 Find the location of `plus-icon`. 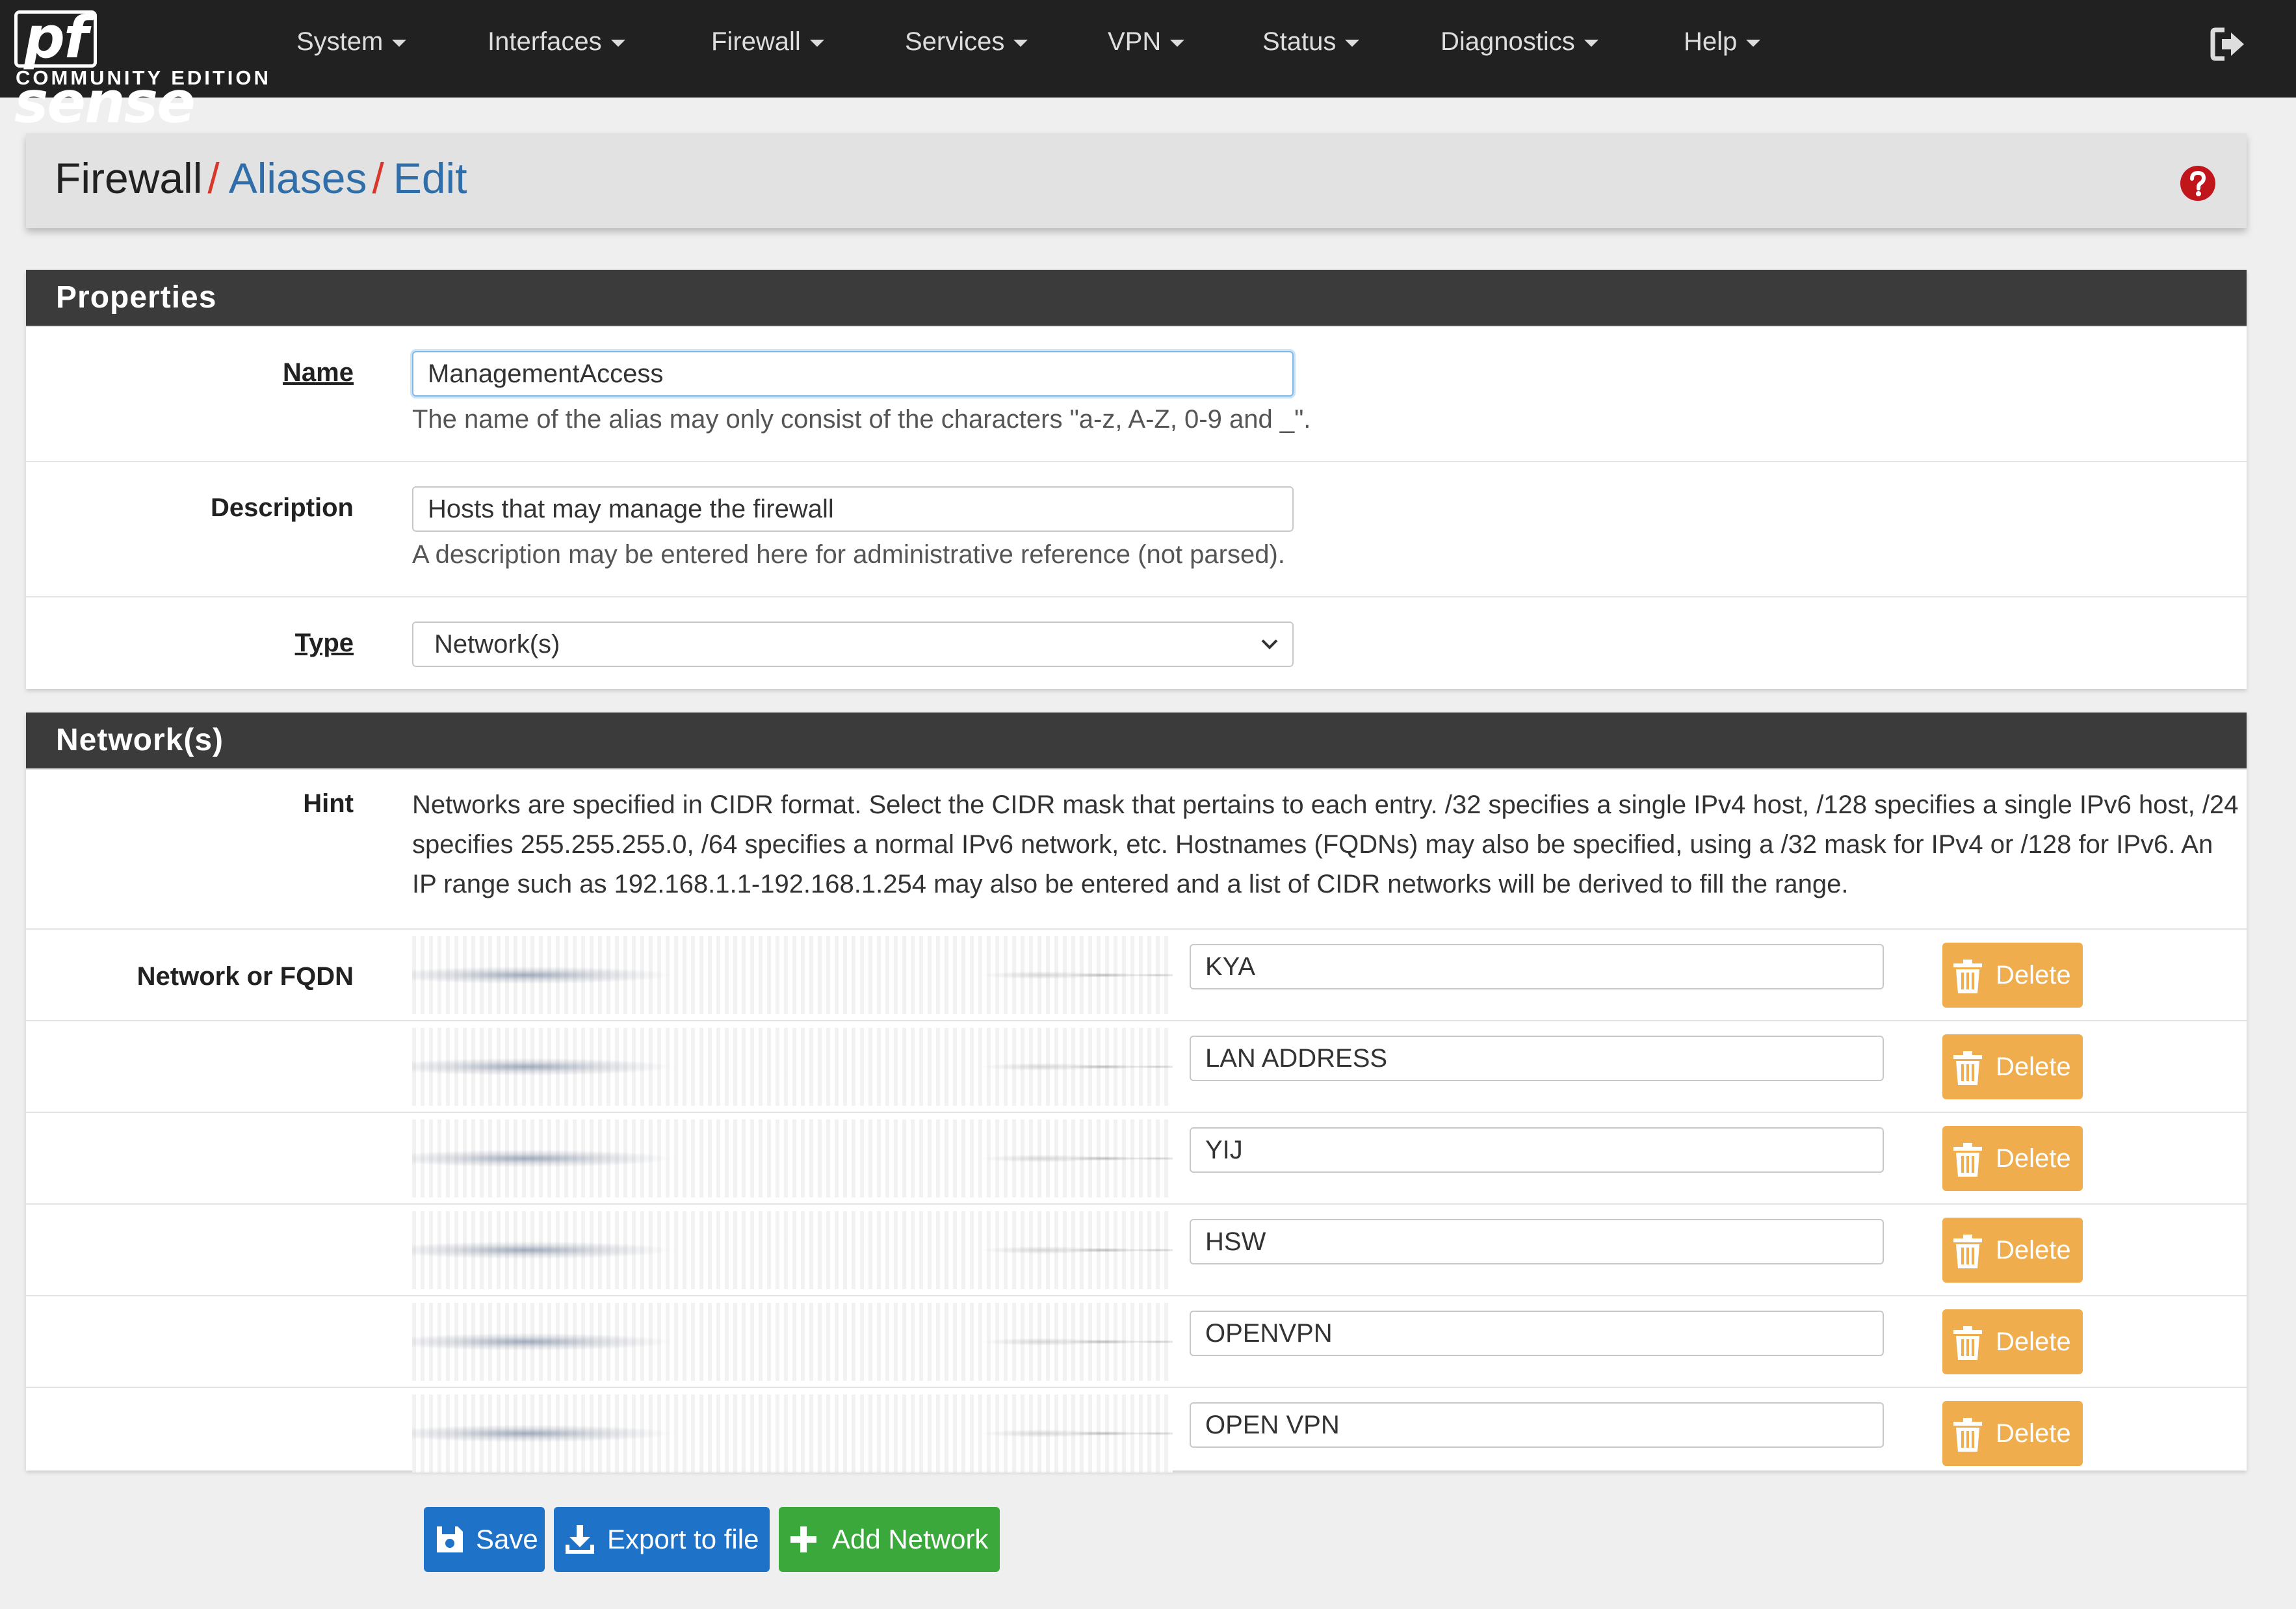

plus-icon is located at coordinates (803, 1539).